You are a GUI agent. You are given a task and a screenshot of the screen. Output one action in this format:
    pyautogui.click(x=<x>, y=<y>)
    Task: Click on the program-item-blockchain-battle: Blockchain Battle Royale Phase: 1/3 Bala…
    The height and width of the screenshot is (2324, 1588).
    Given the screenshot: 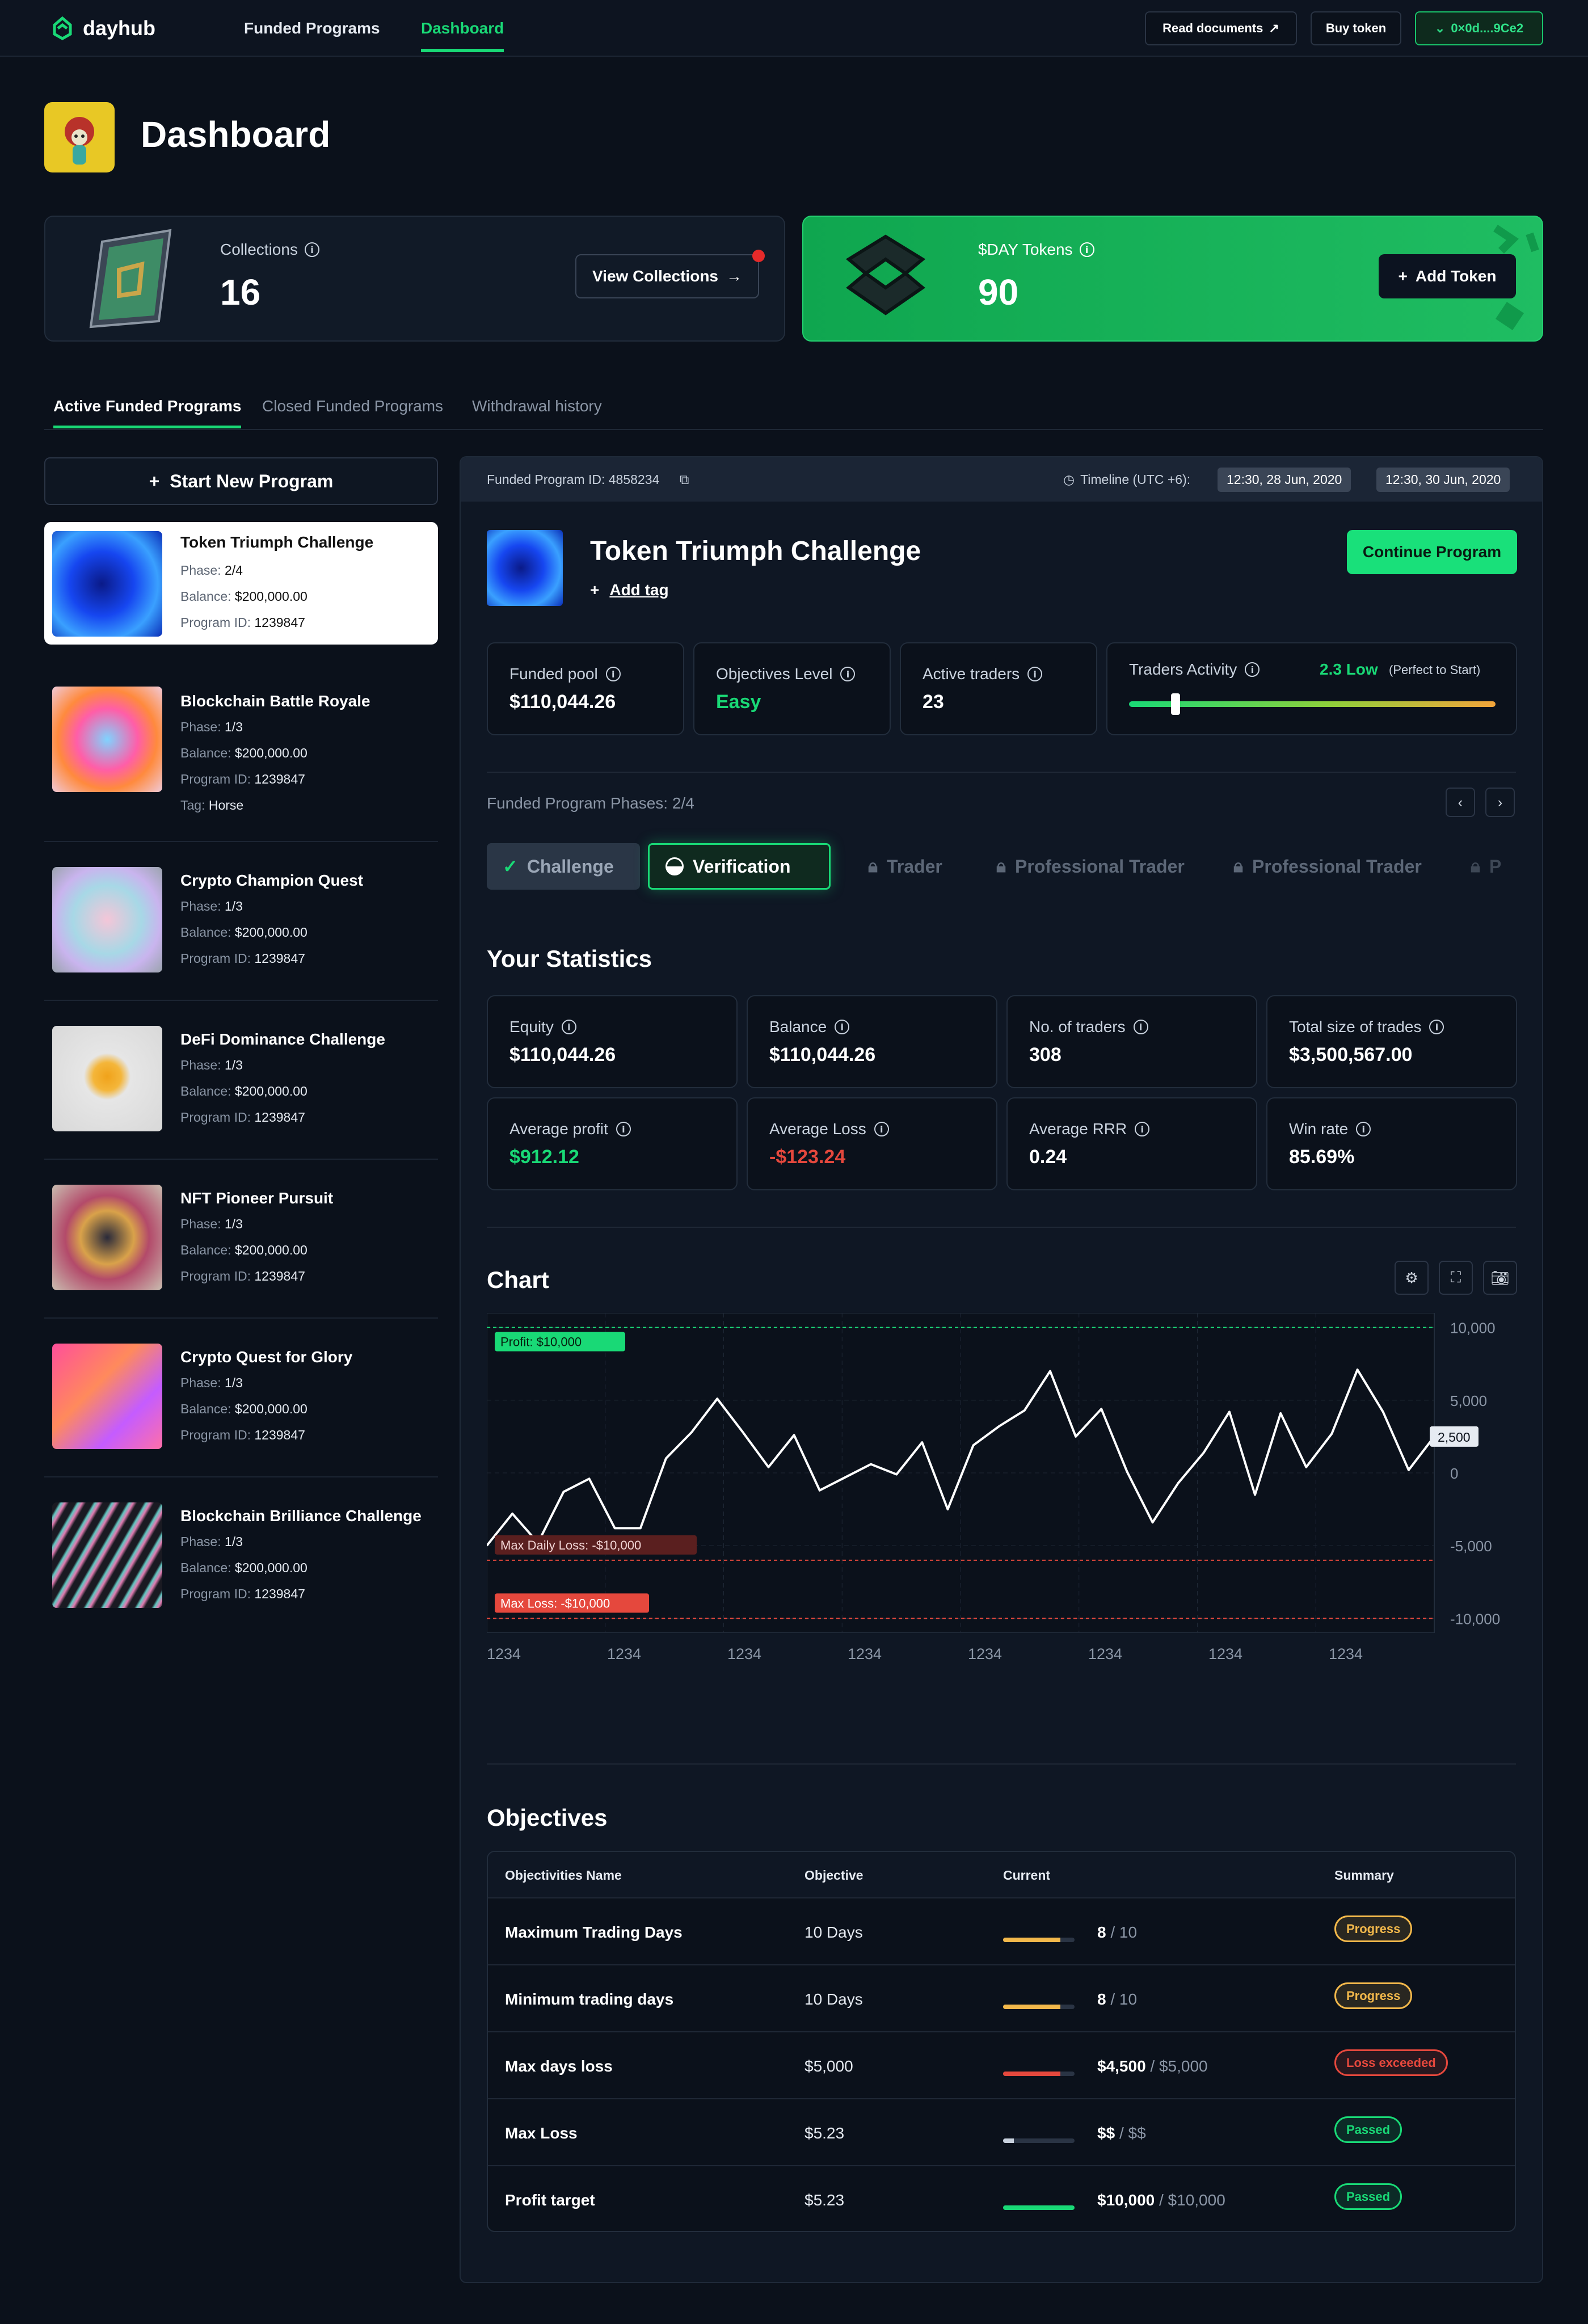 What is the action you would take?
    pyautogui.click(x=241, y=757)
    